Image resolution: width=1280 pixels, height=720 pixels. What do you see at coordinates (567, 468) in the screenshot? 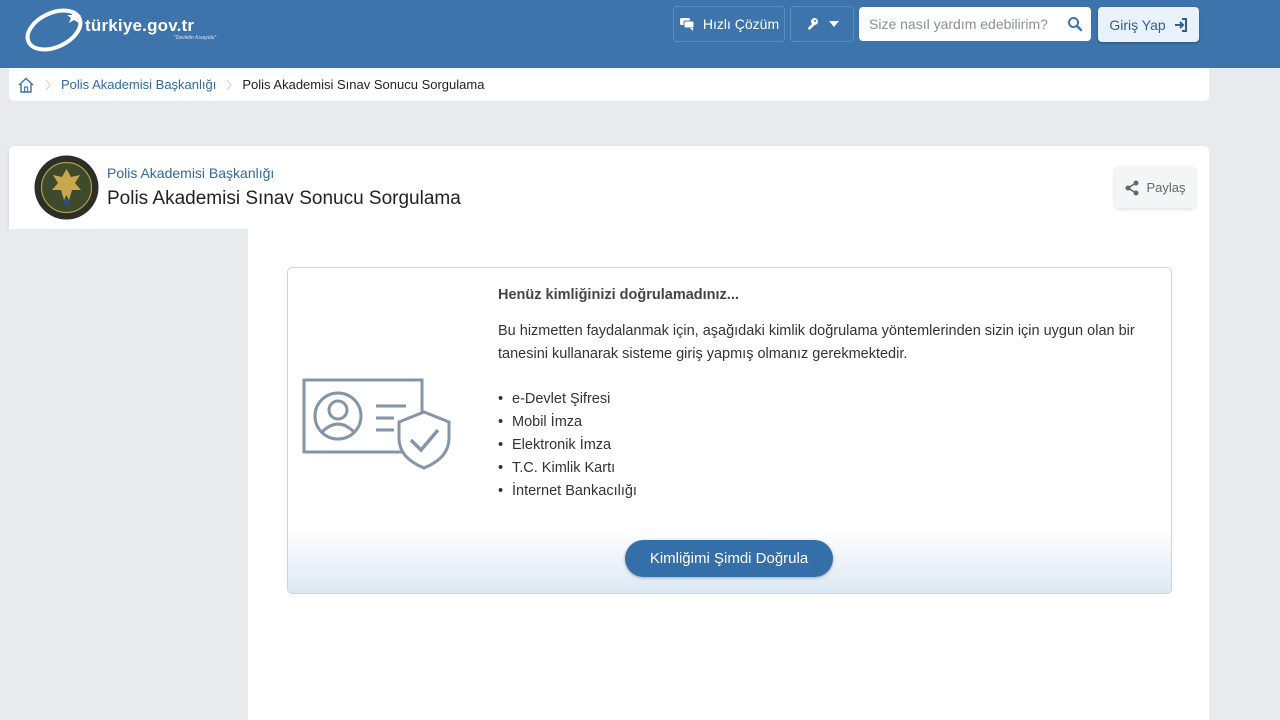
I see `auth-method-item: T.C. Kimlik Kartı` at bounding box center [567, 468].